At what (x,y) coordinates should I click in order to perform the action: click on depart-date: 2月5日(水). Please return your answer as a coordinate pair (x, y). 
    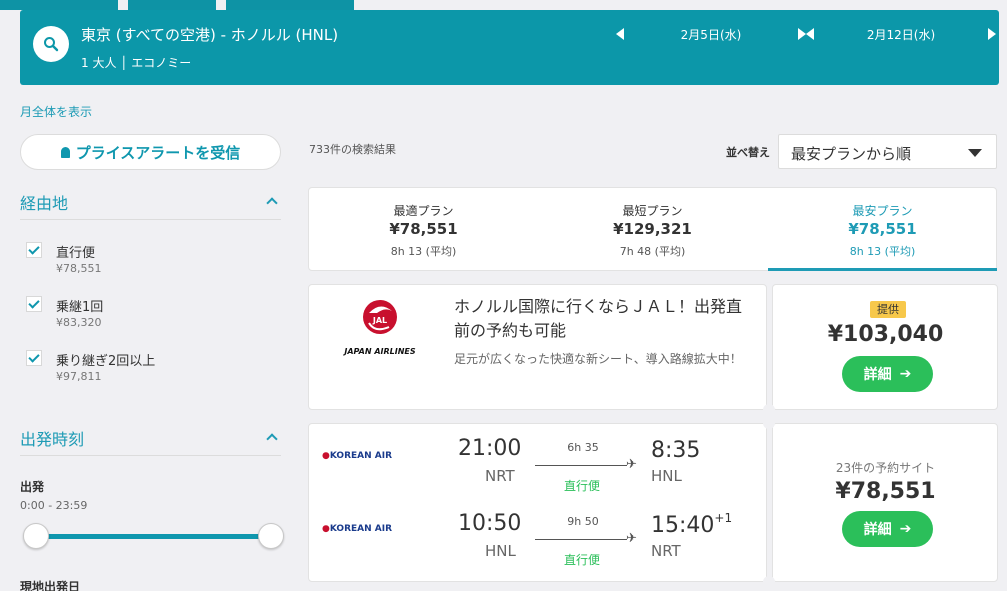
    Looking at the image, I should click on (711, 34).